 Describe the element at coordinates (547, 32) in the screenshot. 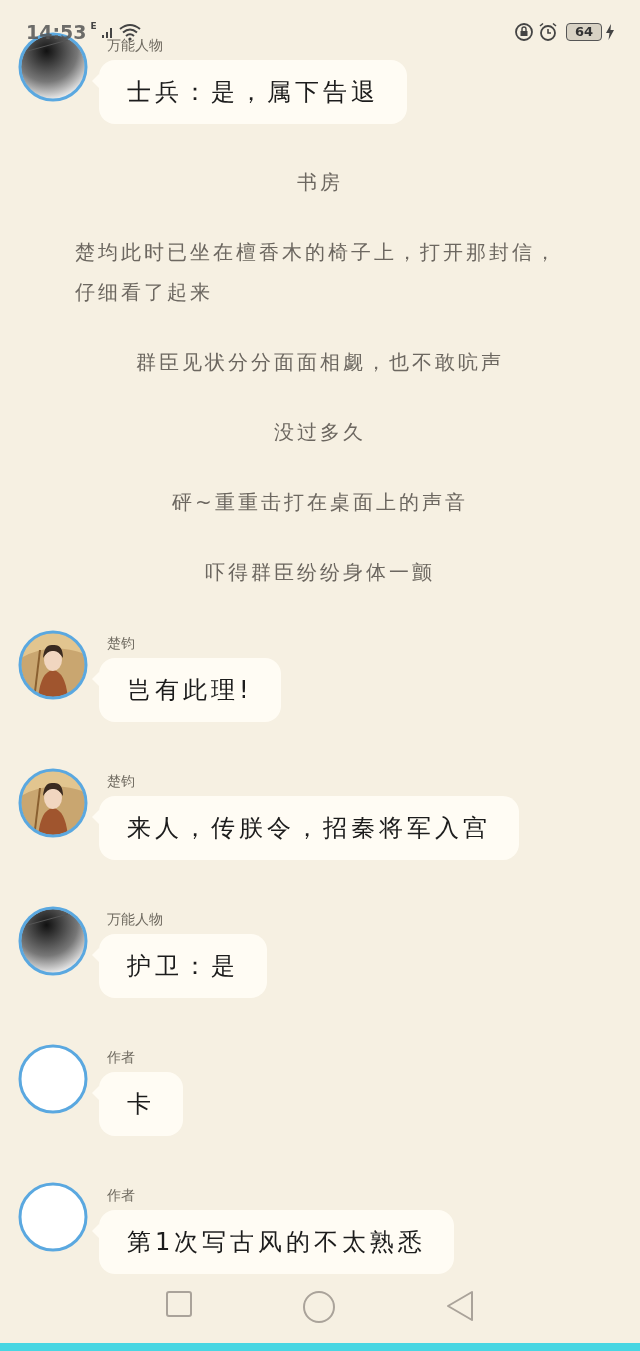

I see `alarm-icon` at that location.